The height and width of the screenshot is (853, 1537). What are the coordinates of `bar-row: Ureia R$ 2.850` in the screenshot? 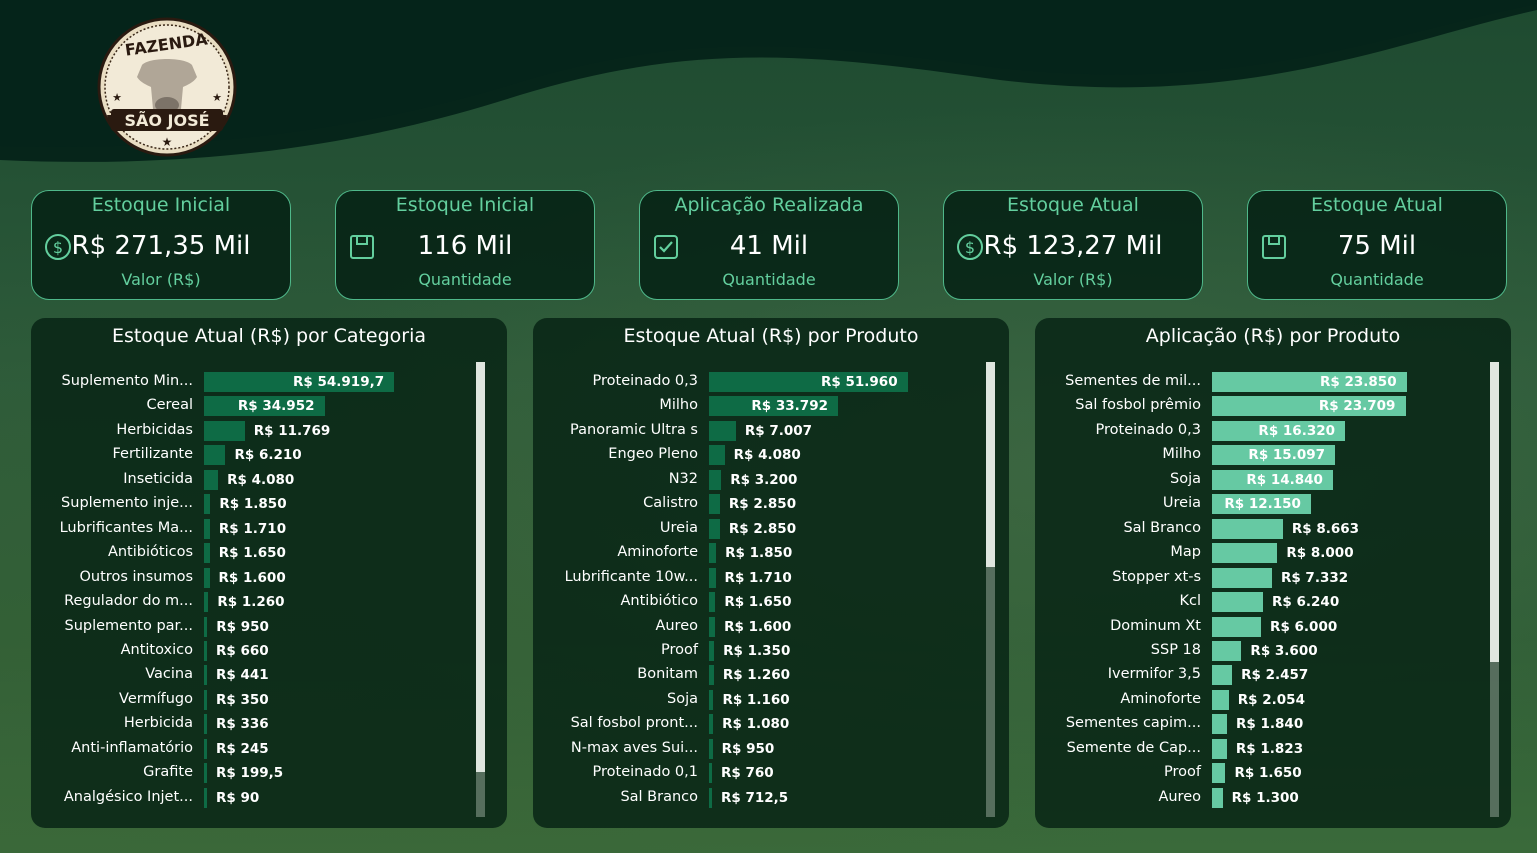 It's located at (771, 529).